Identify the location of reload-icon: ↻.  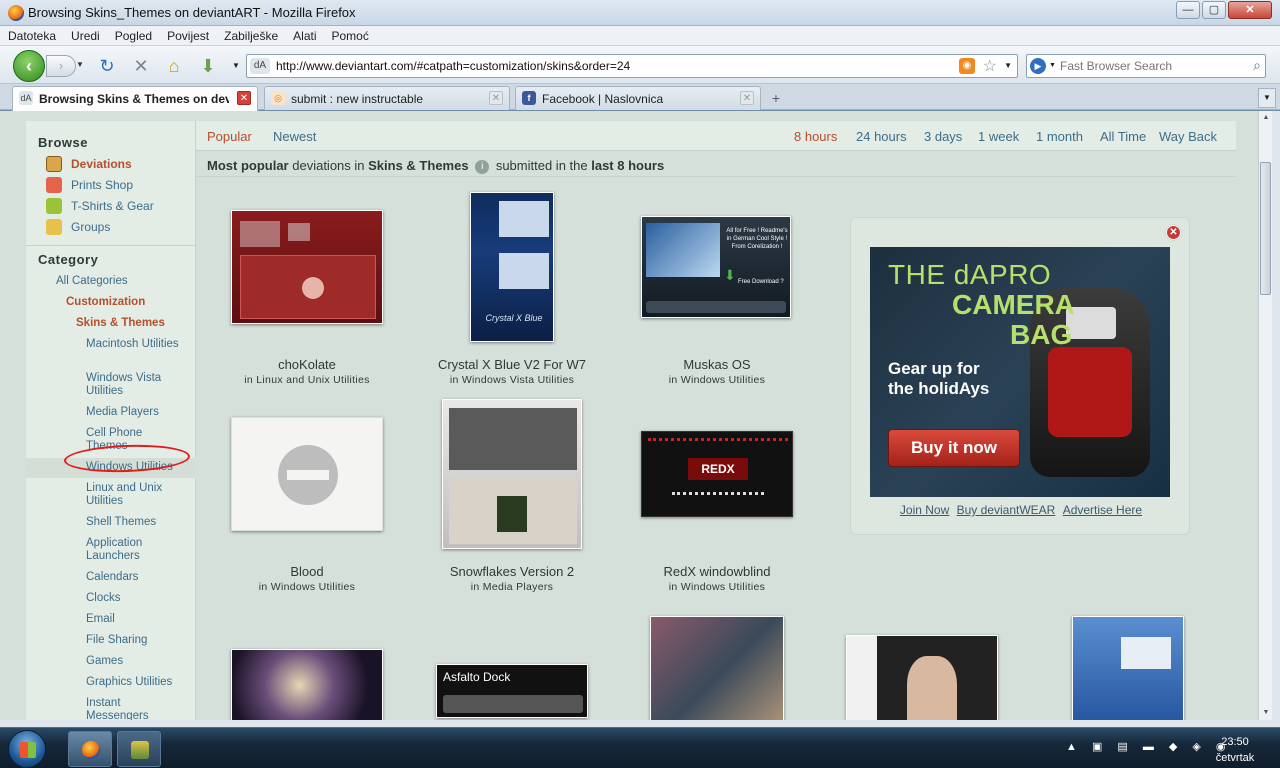
(107, 66).